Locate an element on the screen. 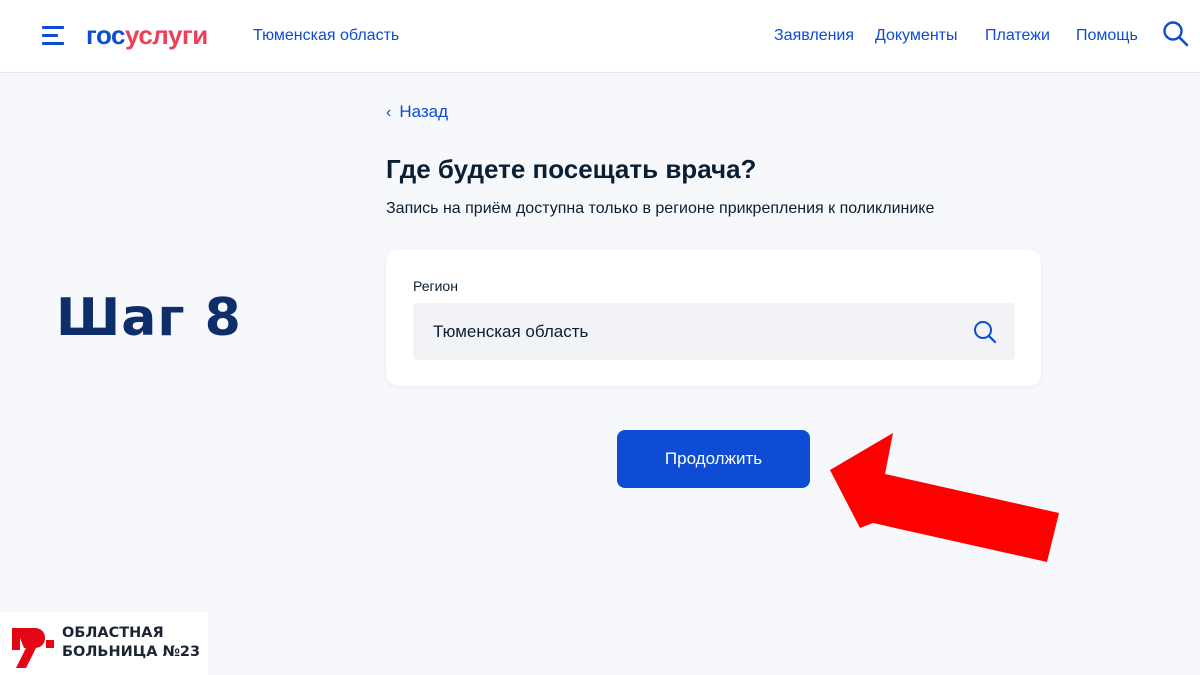  back-link: ‹ Назад is located at coordinates (417, 112).